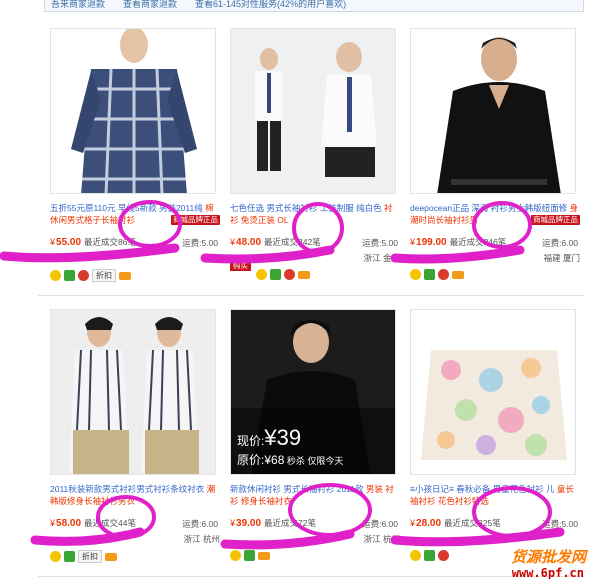  Describe the element at coordinates (431, 242) in the screenshot. I see `price: 199.00` at that location.